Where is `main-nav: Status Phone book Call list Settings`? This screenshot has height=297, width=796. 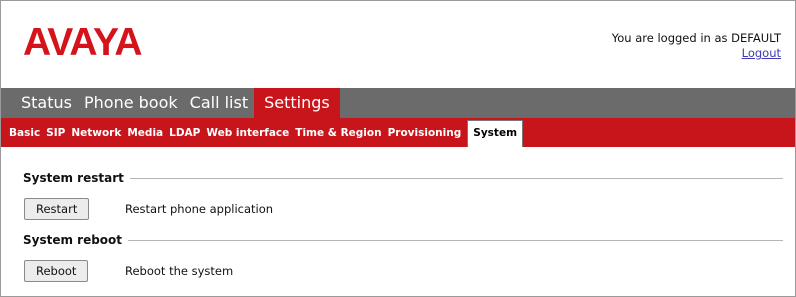
main-nav: Status Phone book Call list Settings is located at coordinates (398, 103).